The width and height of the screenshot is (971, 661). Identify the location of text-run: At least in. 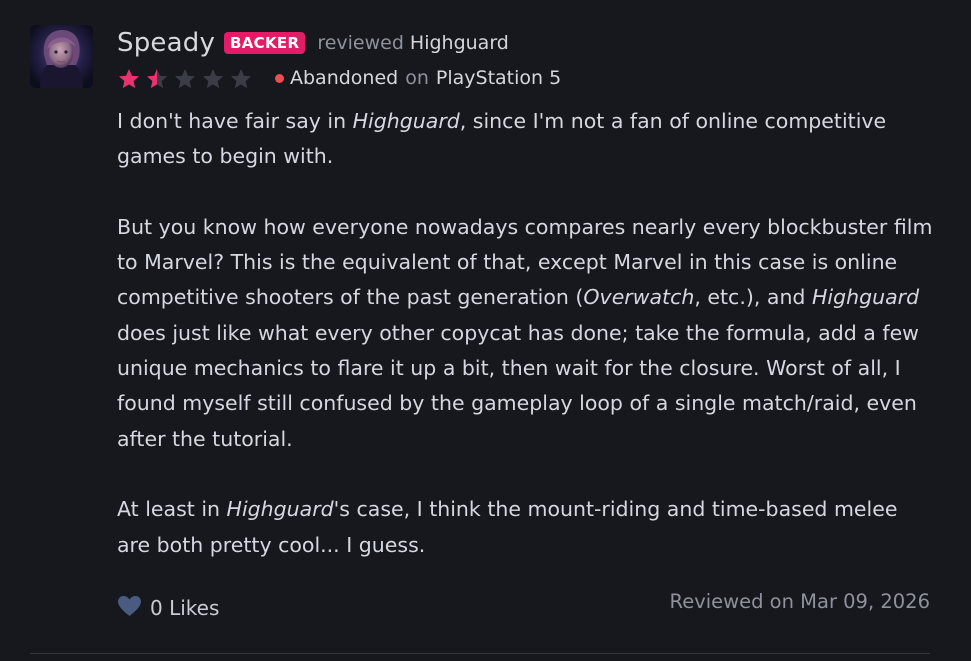
(172, 509).